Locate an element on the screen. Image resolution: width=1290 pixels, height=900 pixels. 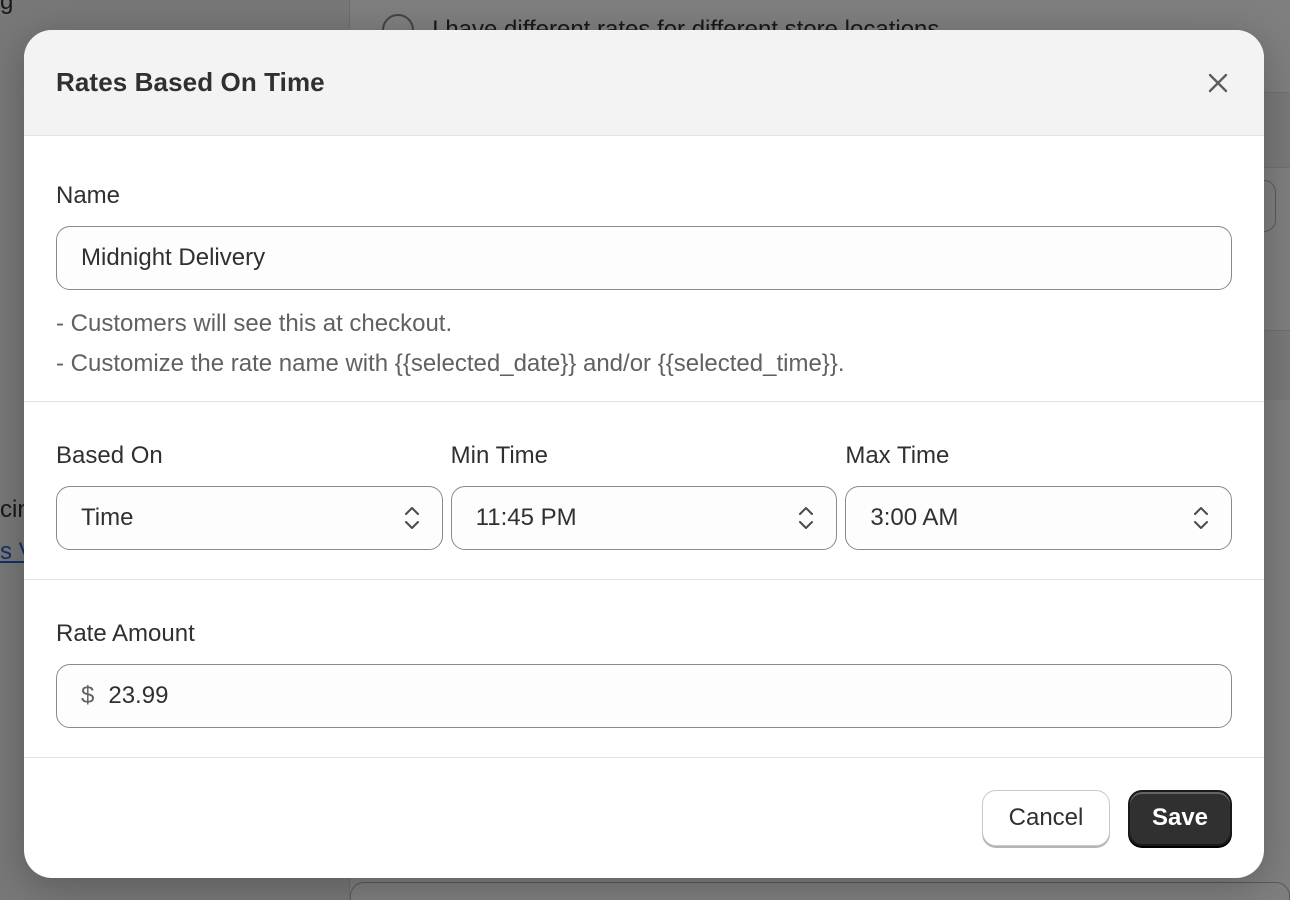
min-time-group: Min Time 11:45 PM is located at coordinates (644, 495).